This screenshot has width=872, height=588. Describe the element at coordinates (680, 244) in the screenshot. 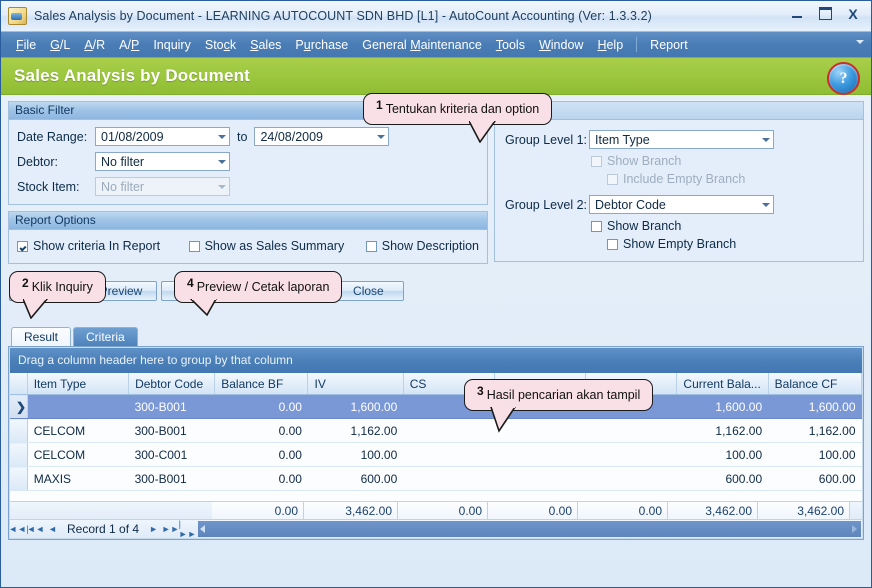

I see `level2-show-empty-branch-label: Show Empty Branch` at that location.